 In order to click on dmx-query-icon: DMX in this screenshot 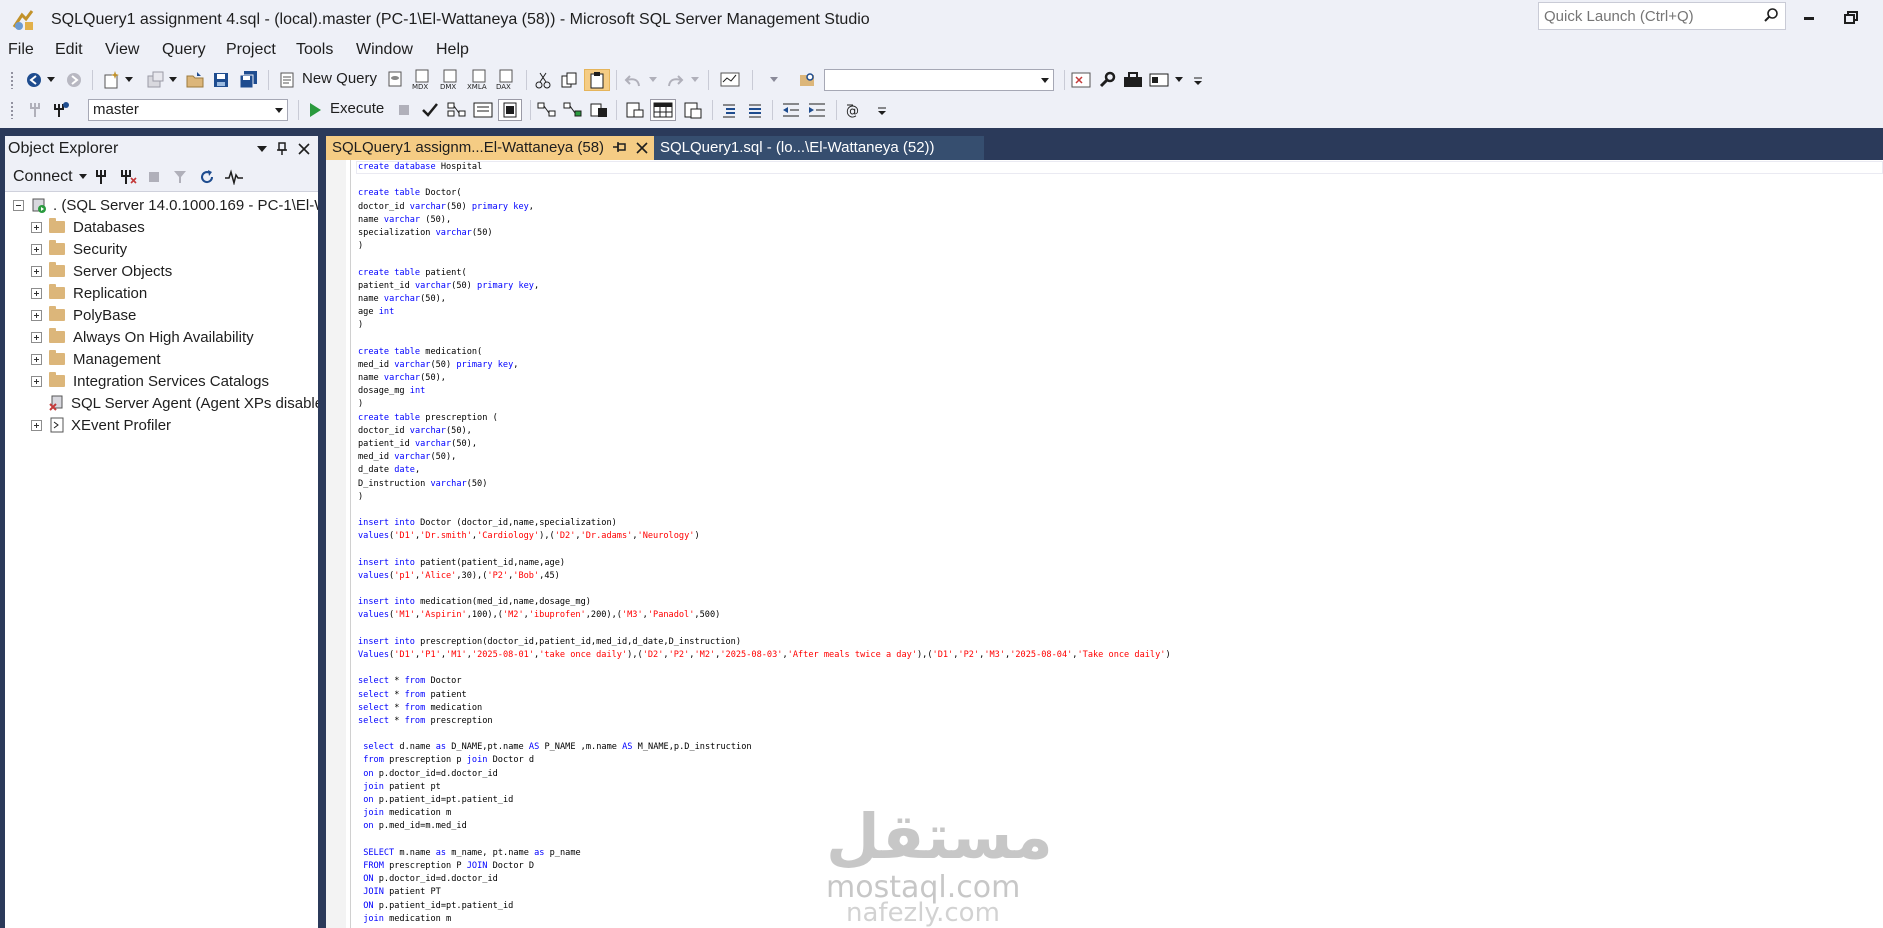, I will do `click(450, 80)`.